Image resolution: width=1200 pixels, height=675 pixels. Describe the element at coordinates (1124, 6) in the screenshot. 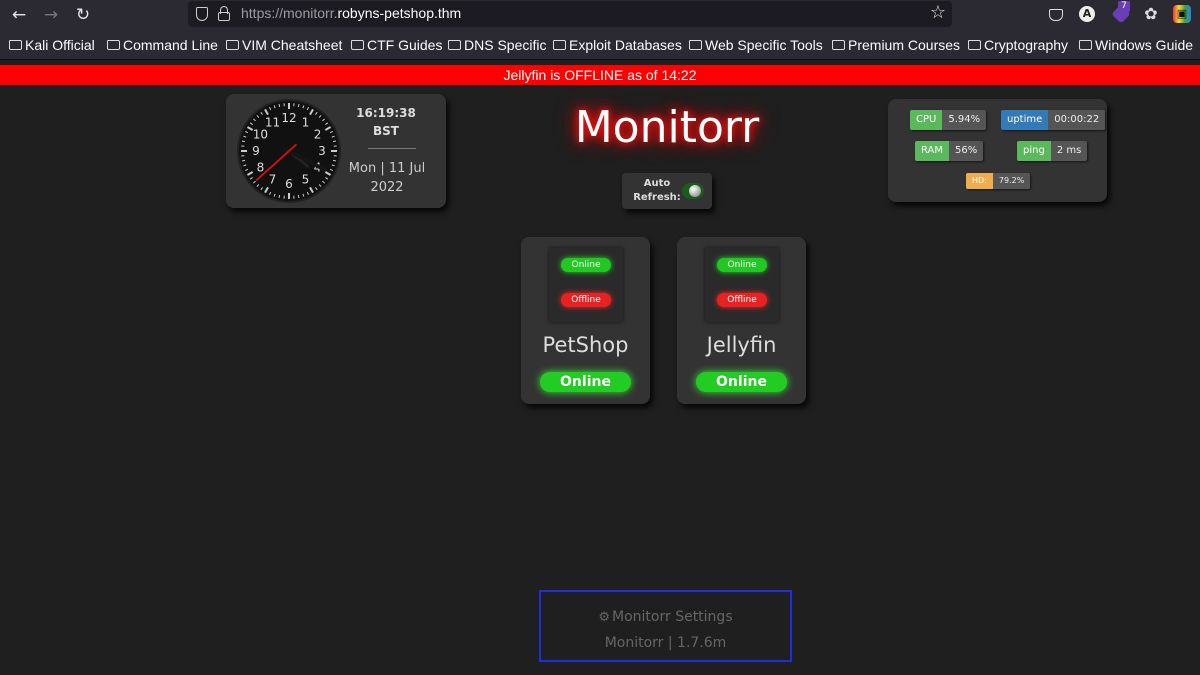

I see `extension-badge: 7` at that location.